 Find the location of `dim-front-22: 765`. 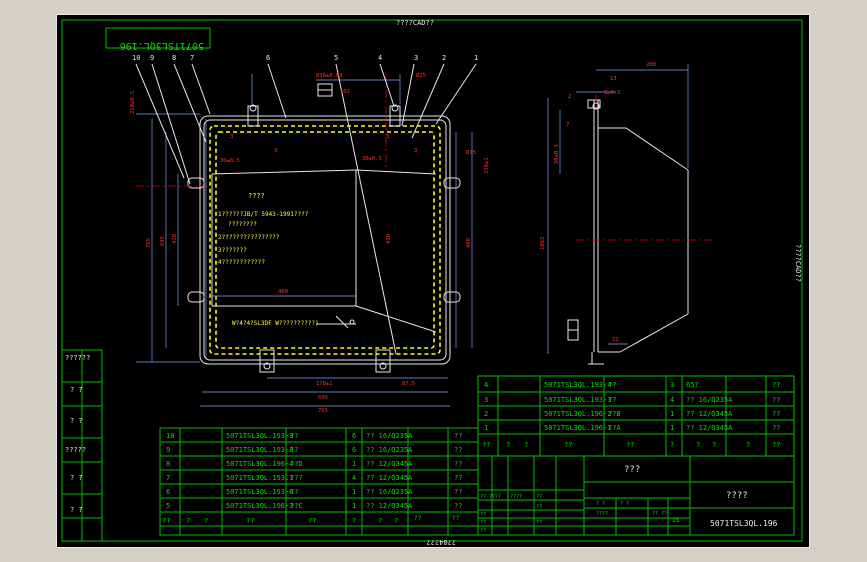

dim-front-22: 765 is located at coordinates (323, 411).